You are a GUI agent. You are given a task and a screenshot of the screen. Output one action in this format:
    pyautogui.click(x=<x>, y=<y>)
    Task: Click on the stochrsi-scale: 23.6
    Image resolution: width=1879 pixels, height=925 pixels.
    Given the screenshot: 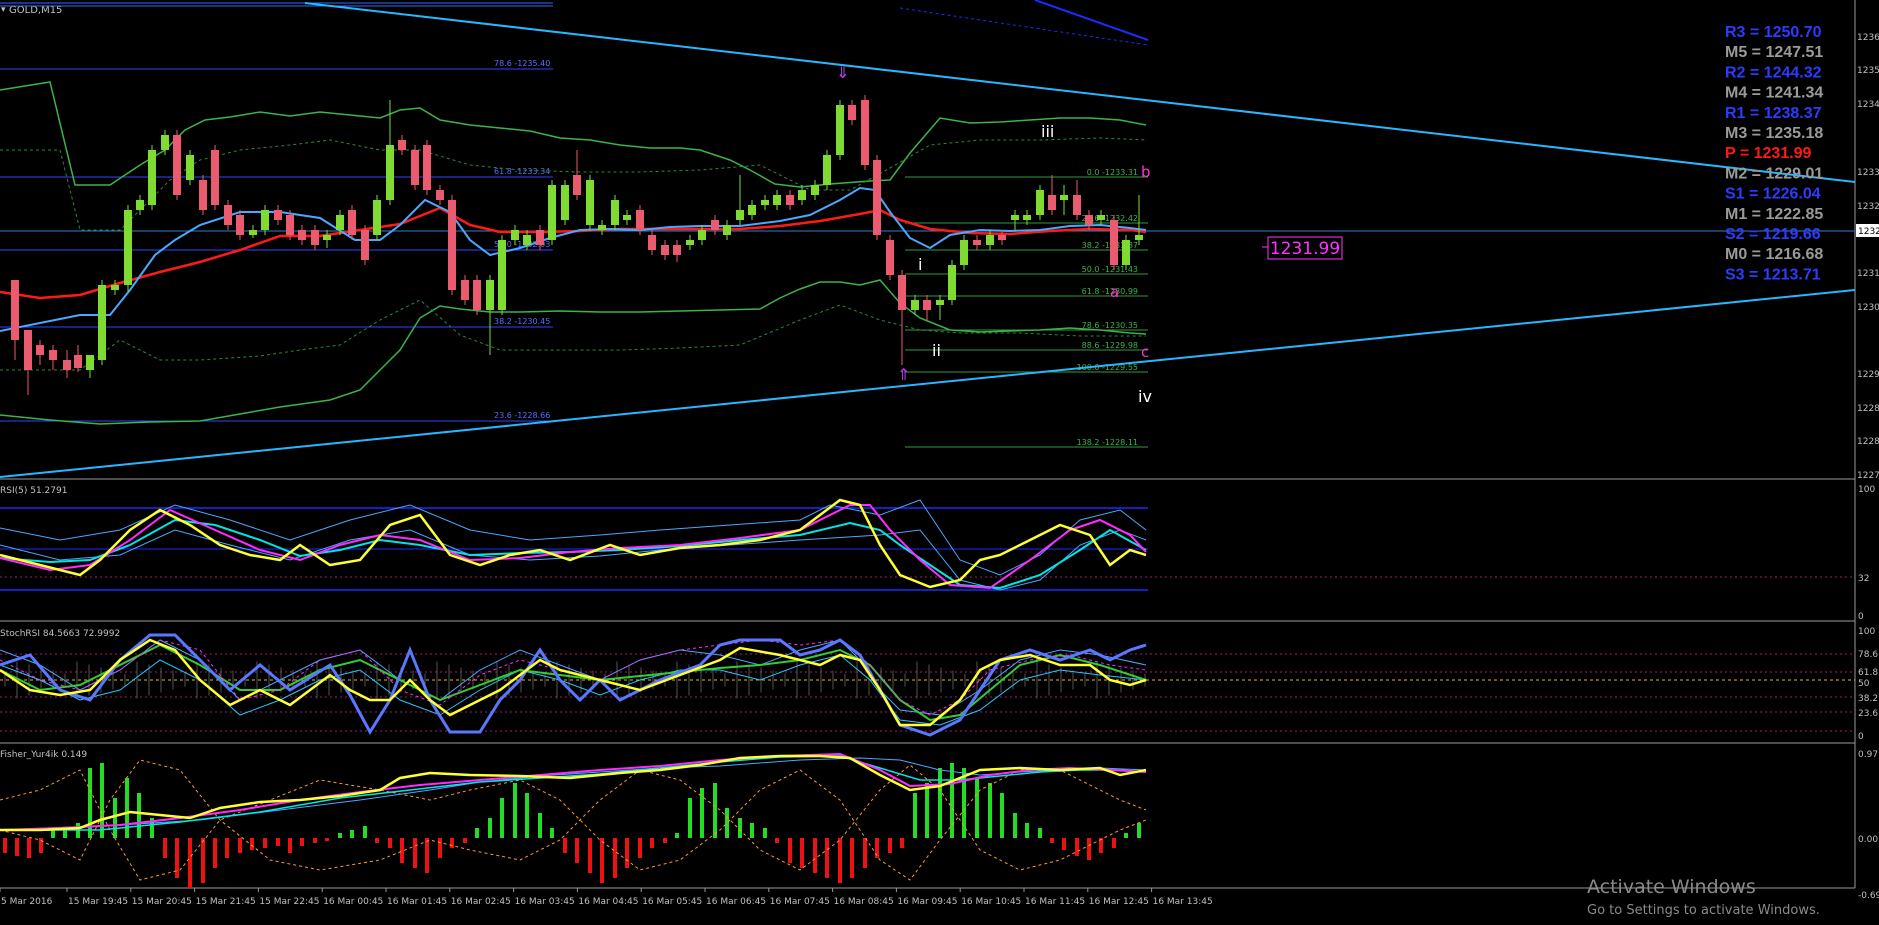 What is the action you would take?
    pyautogui.click(x=1868, y=714)
    